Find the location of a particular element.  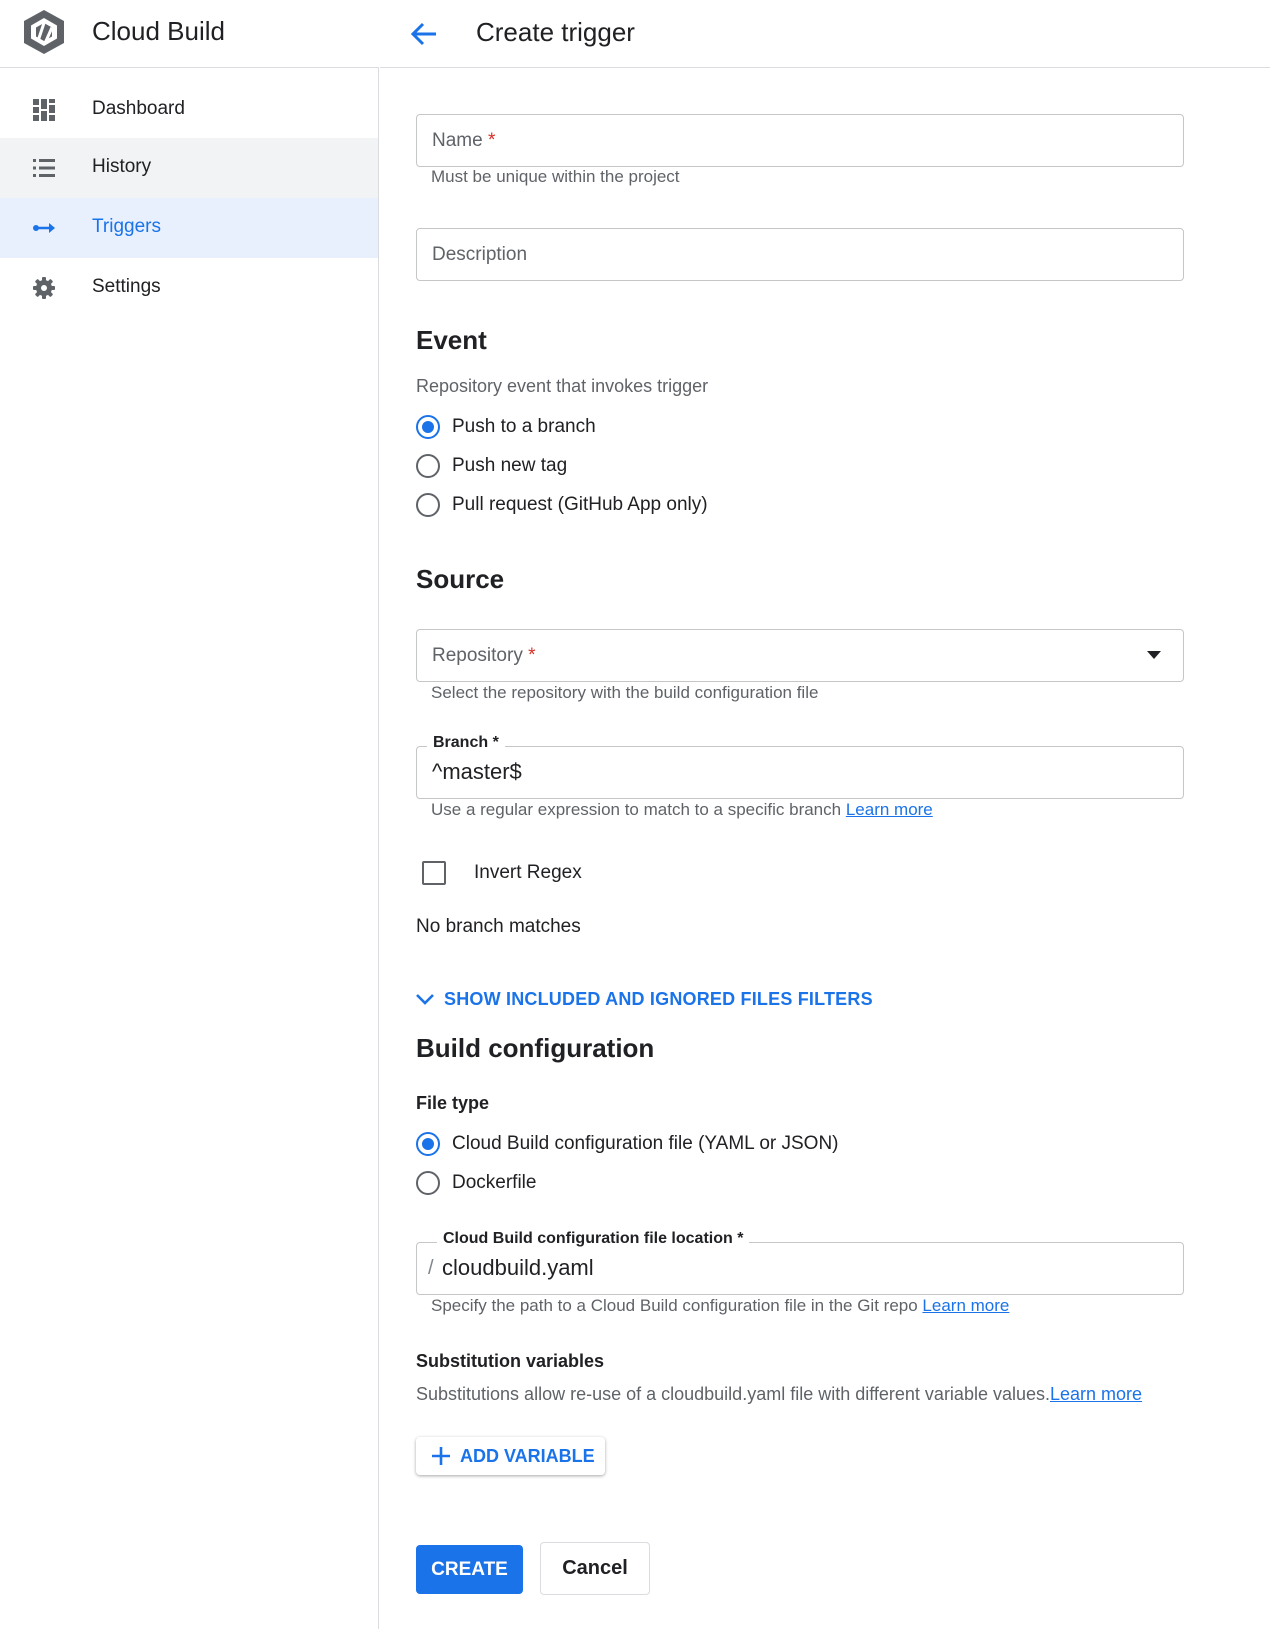

triggers-arrow-icon is located at coordinates (44, 228).